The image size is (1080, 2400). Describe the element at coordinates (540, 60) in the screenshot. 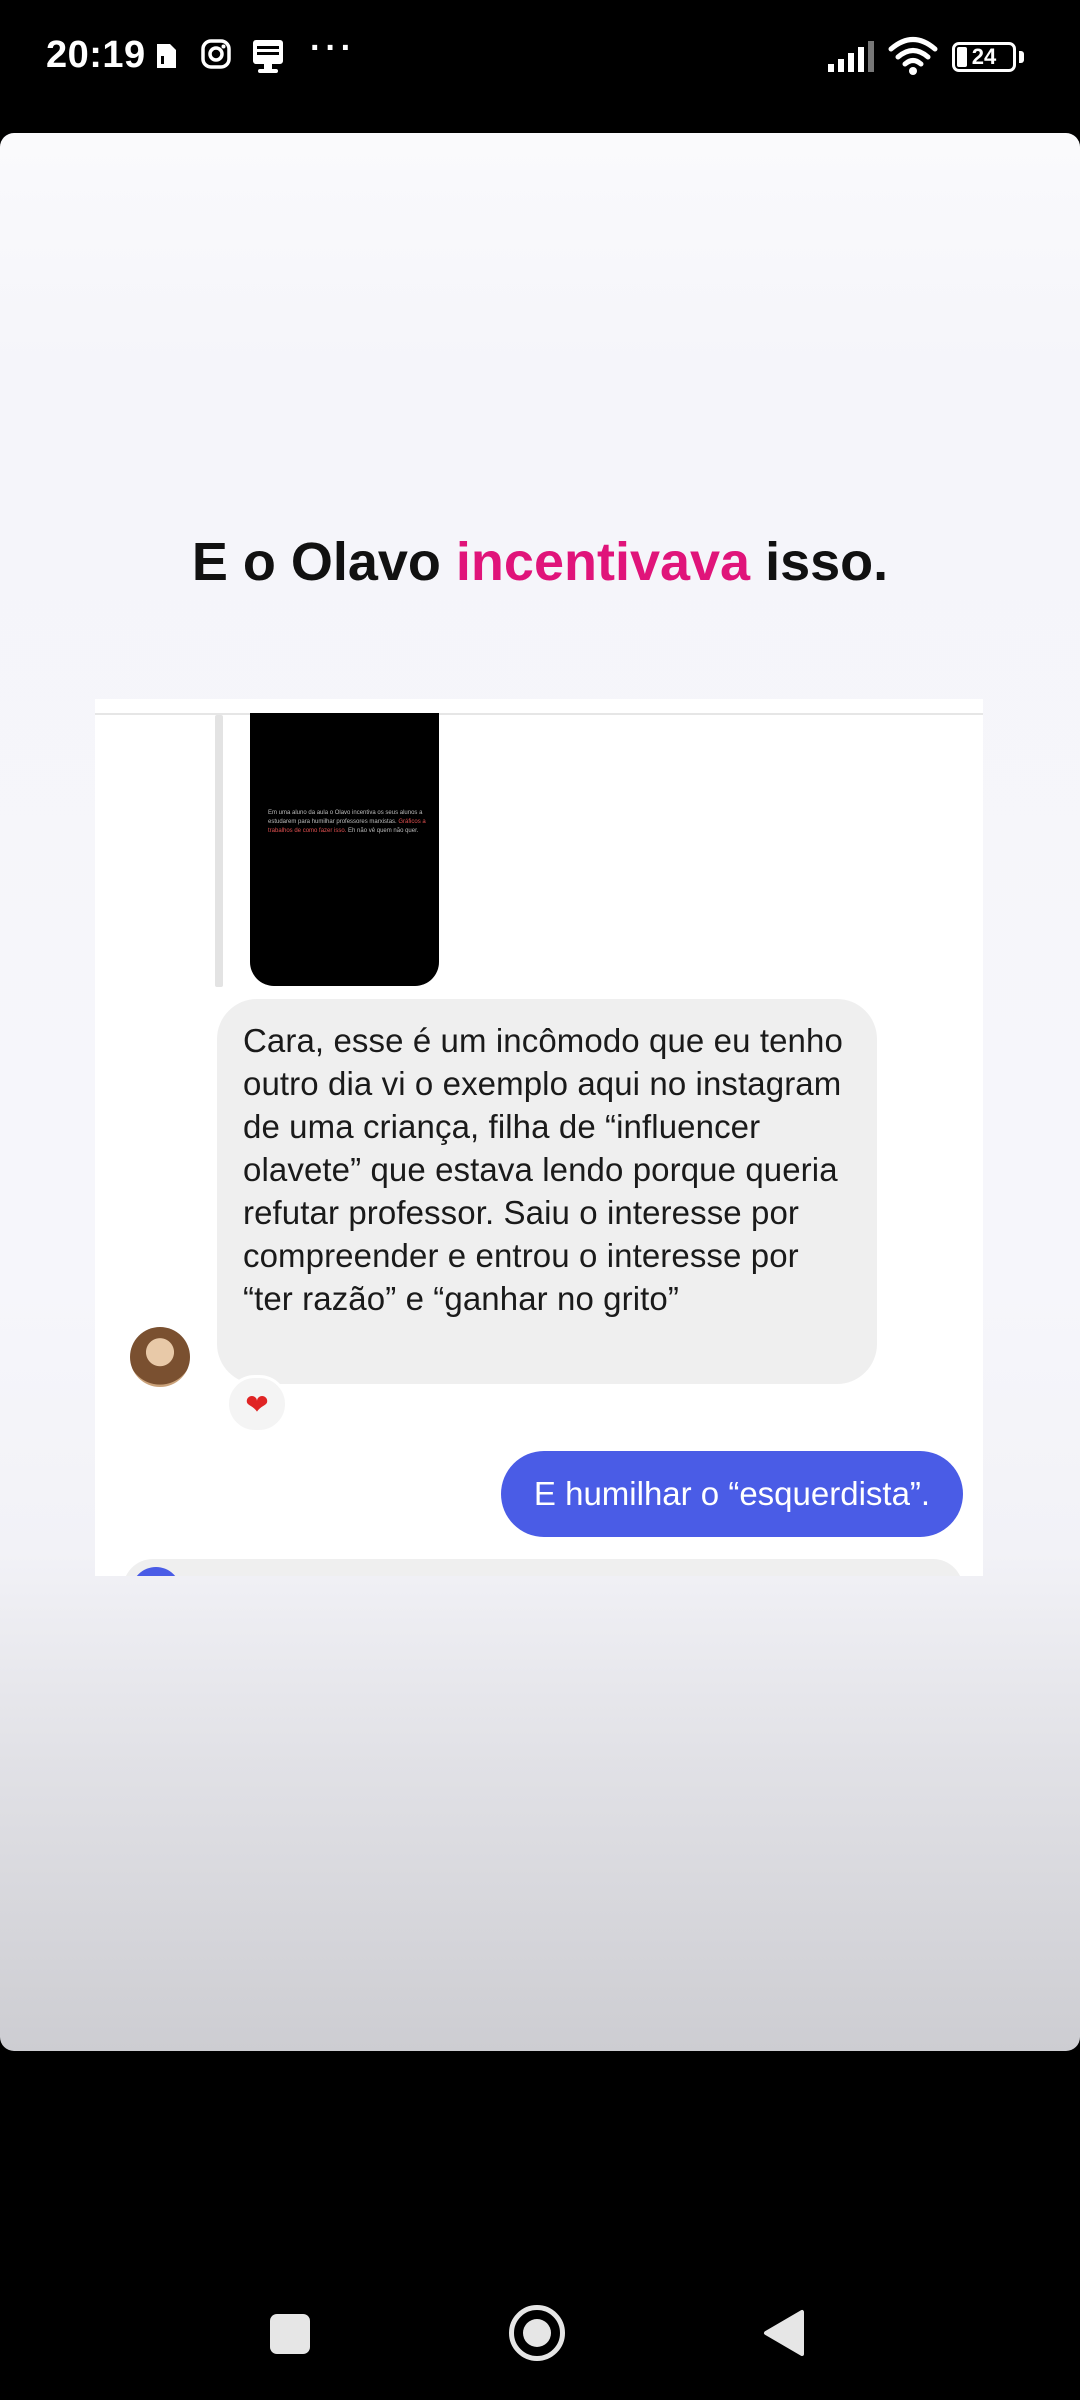

I see `status-bar: 20:19 ··· 24` at that location.